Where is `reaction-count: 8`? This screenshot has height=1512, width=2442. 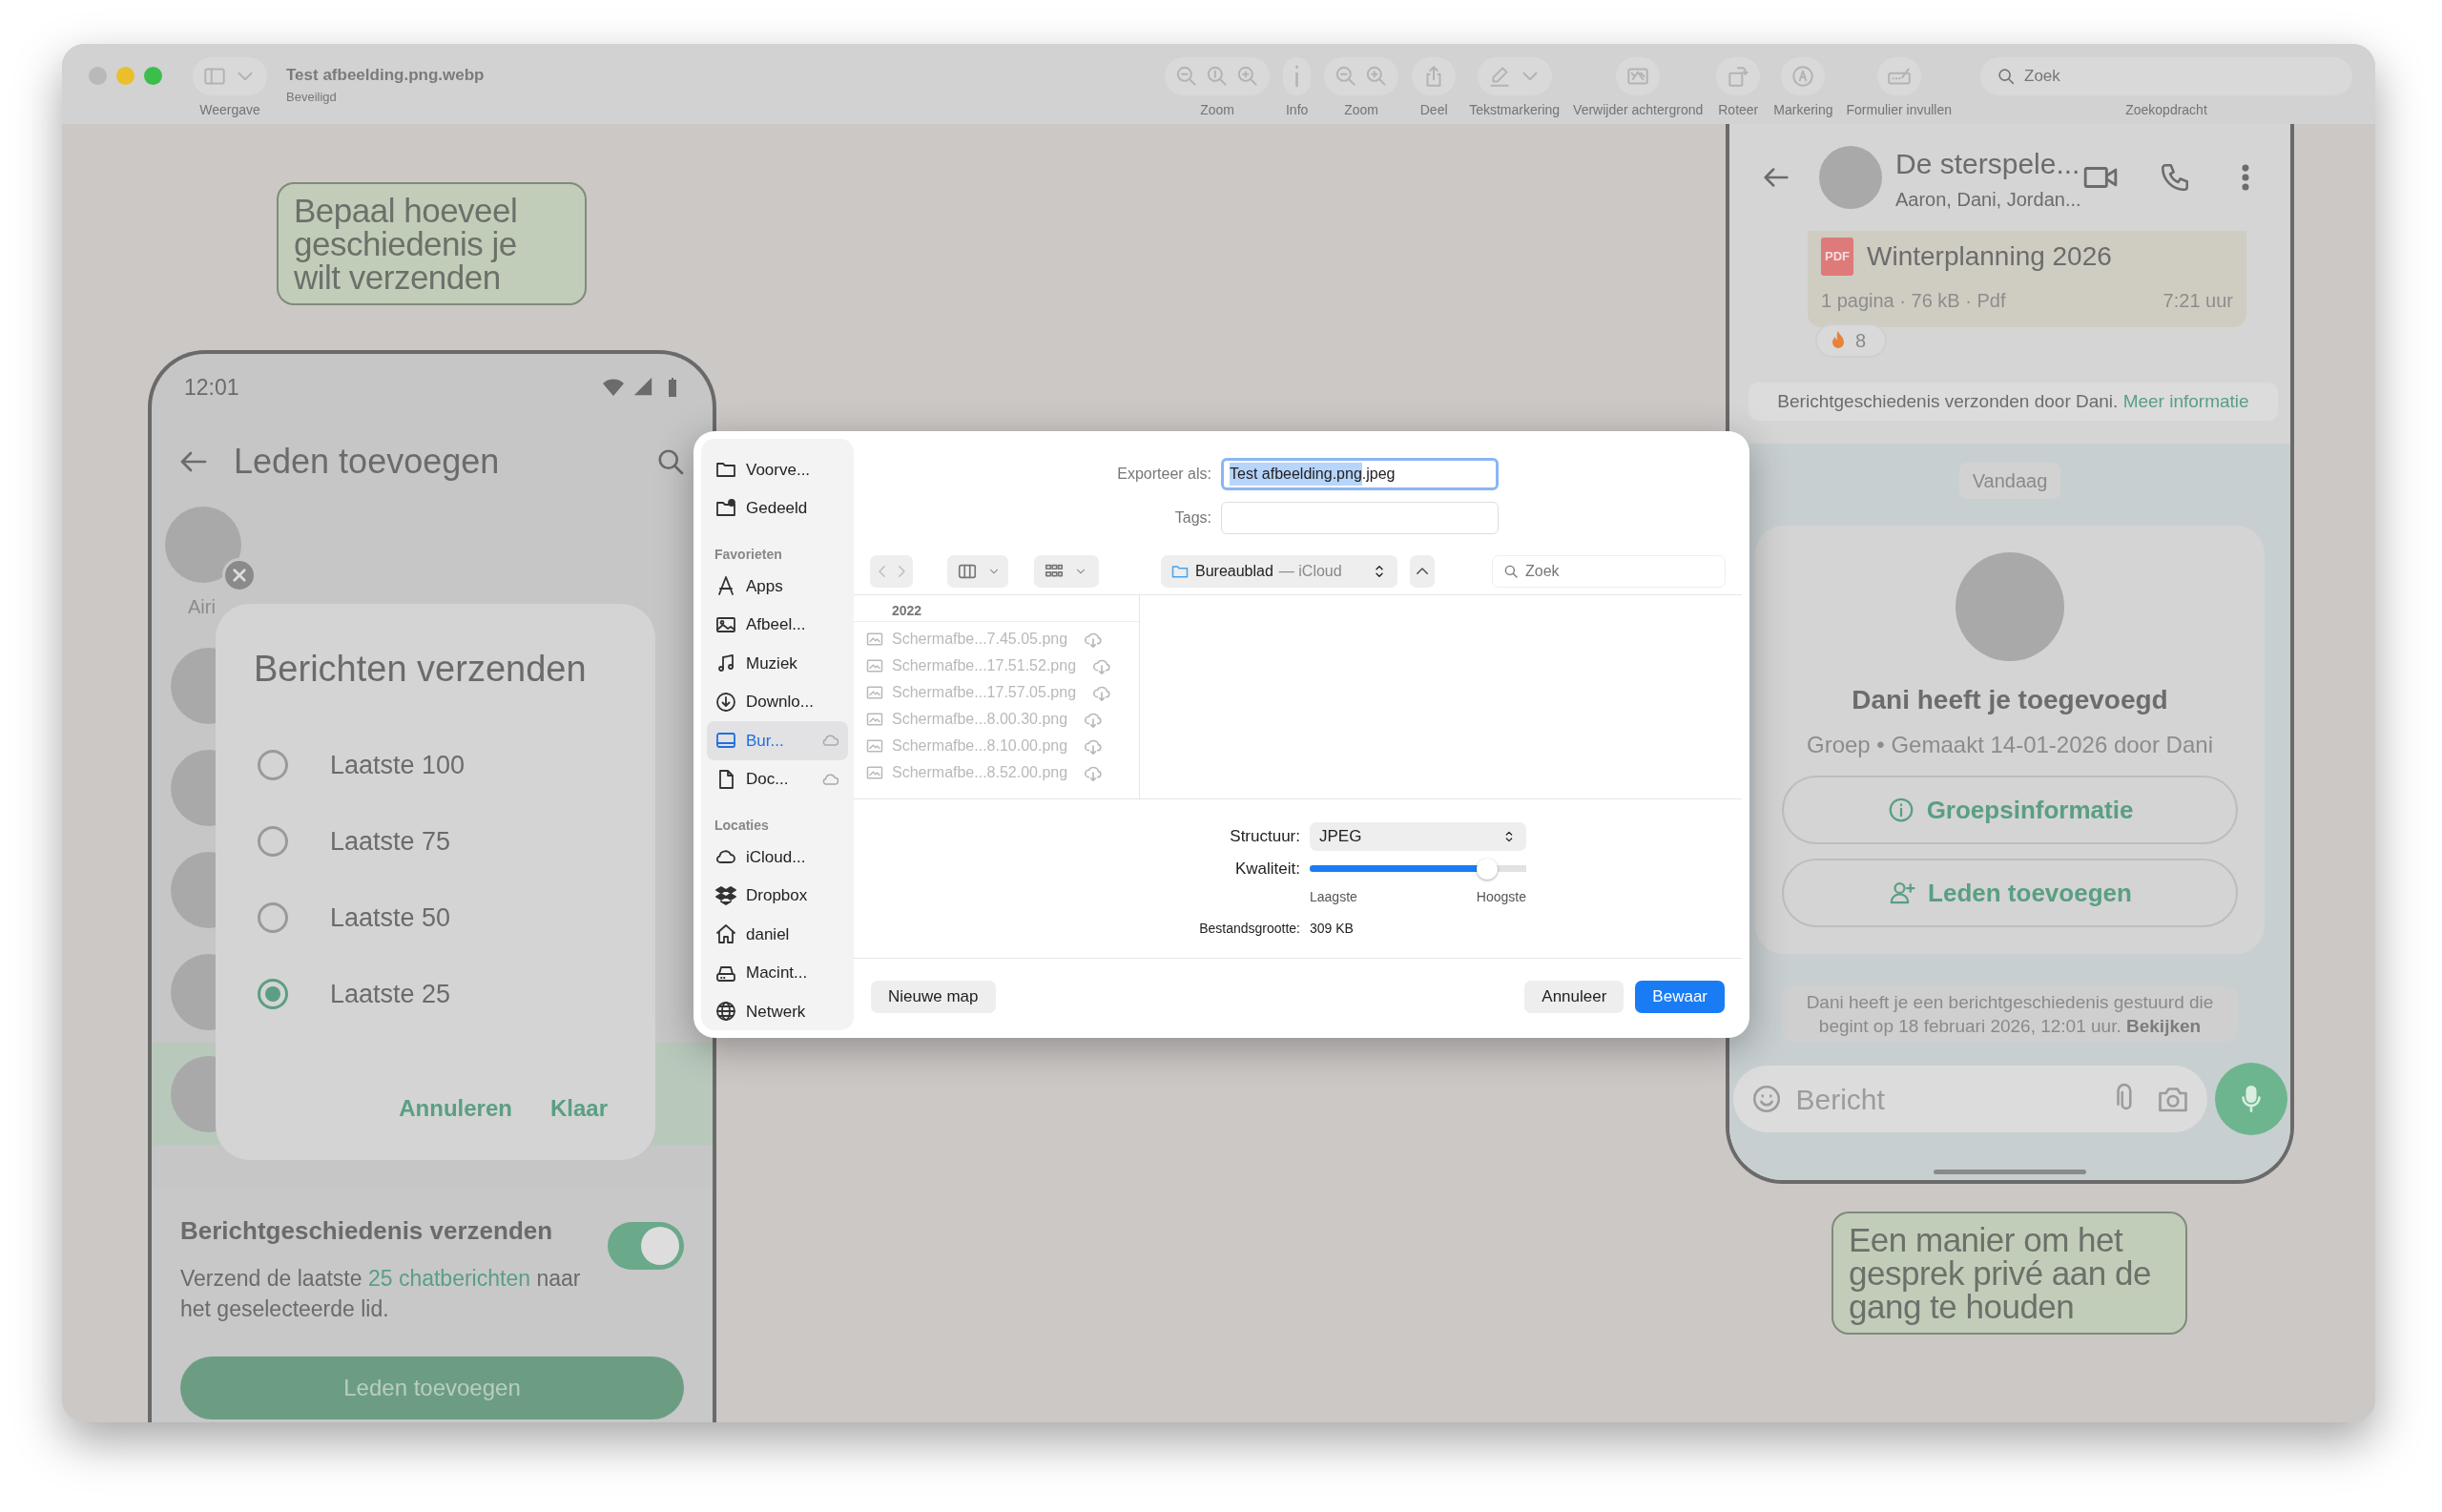
reaction-count: 8 is located at coordinates (1861, 341).